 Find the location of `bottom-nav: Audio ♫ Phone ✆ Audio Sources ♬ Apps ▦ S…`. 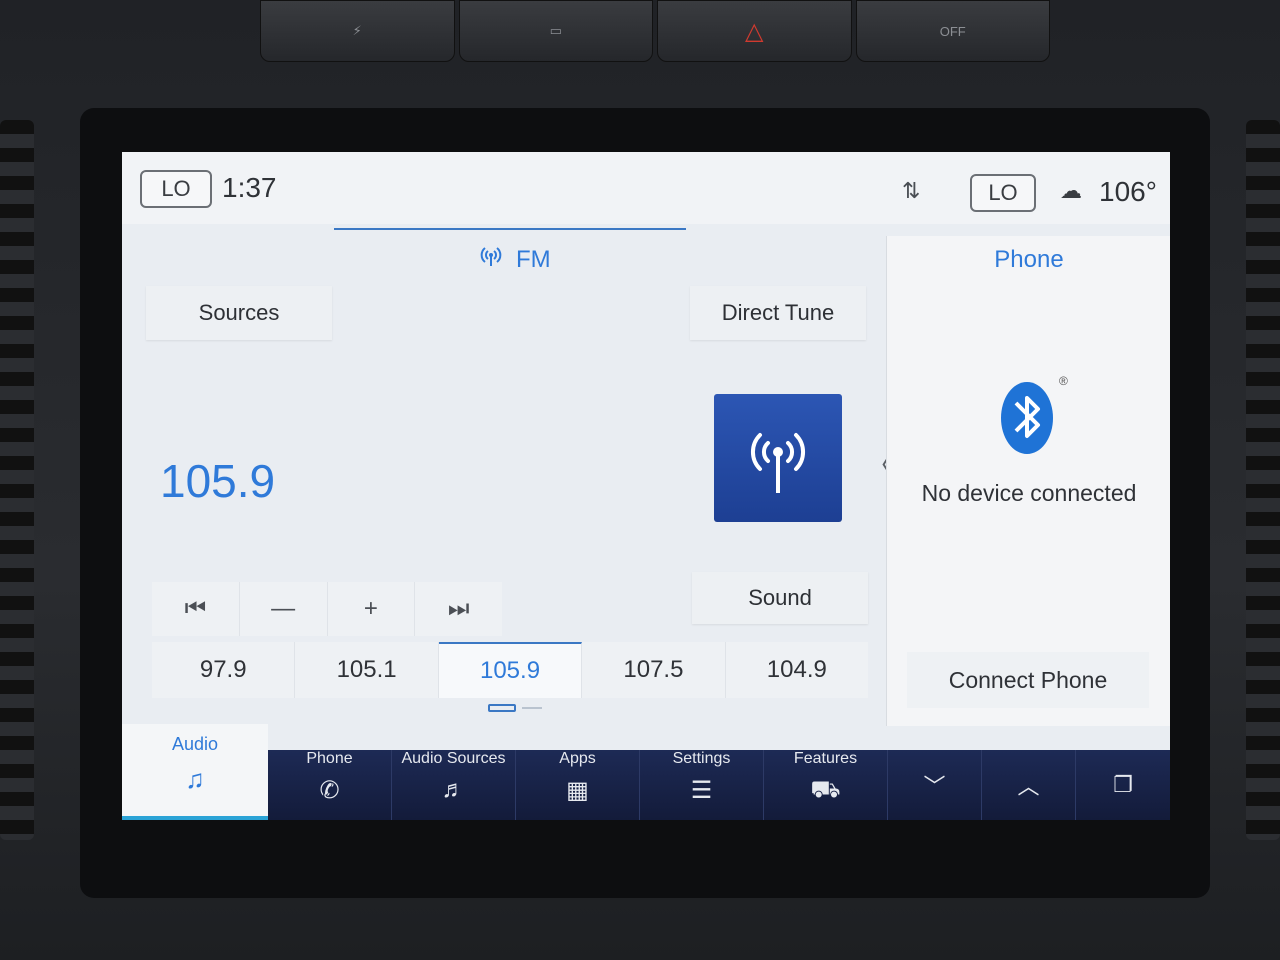

bottom-nav: Audio ♫ Phone ✆ Audio Sources ♬ Apps ▦ S… is located at coordinates (646, 772).